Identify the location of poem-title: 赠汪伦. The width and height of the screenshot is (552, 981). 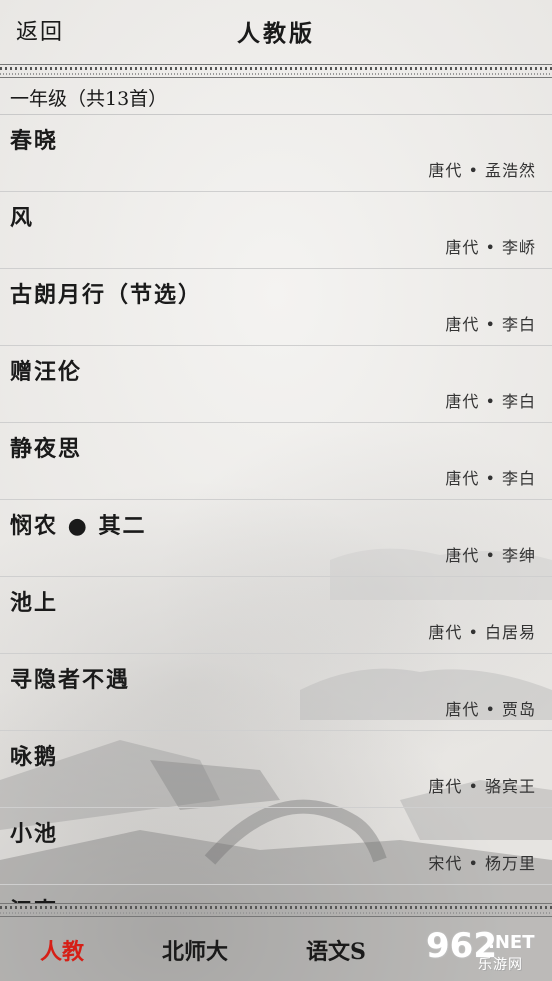
(46, 372).